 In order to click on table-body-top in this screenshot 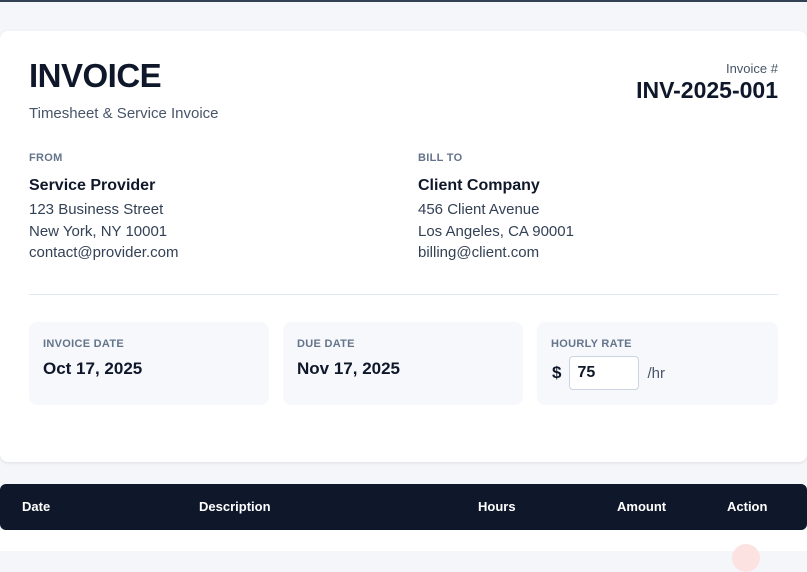, I will do `click(403, 540)`.